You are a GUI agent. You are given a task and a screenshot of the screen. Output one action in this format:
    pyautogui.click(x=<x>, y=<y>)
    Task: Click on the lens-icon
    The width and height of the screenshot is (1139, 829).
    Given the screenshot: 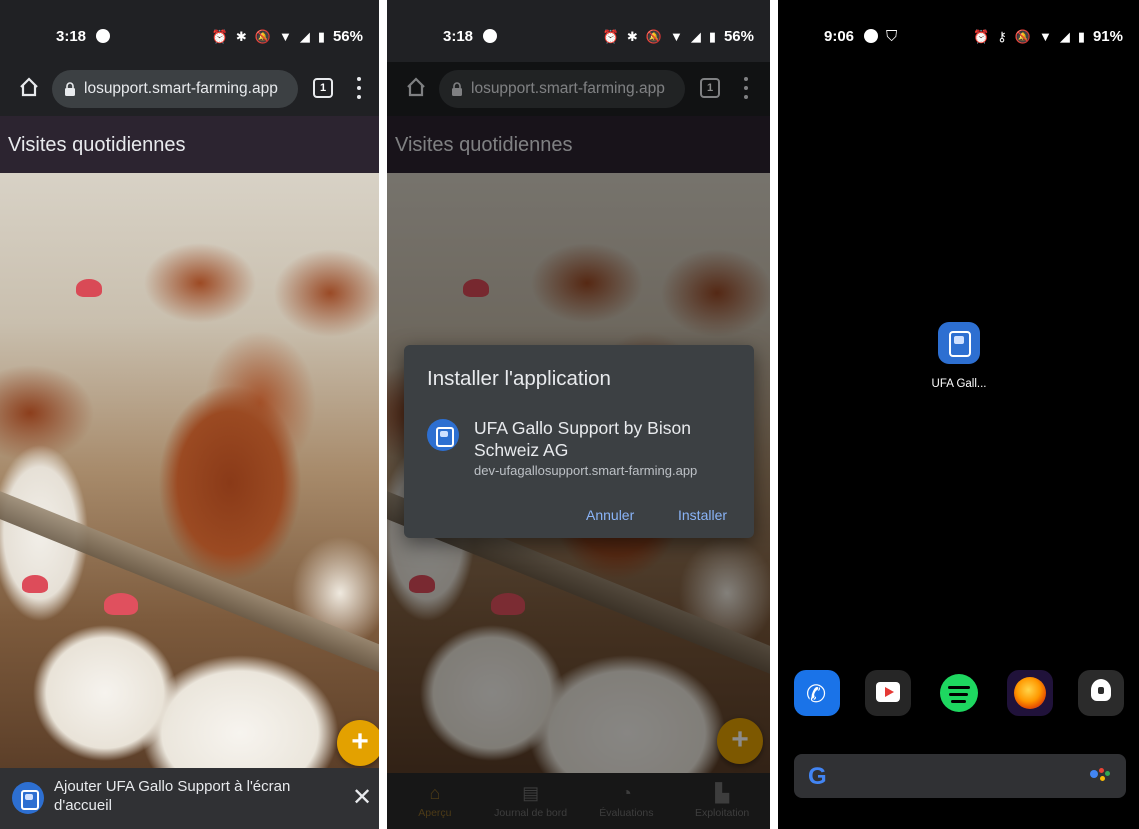 What is the action you would take?
    pyautogui.click(x=1101, y=693)
    